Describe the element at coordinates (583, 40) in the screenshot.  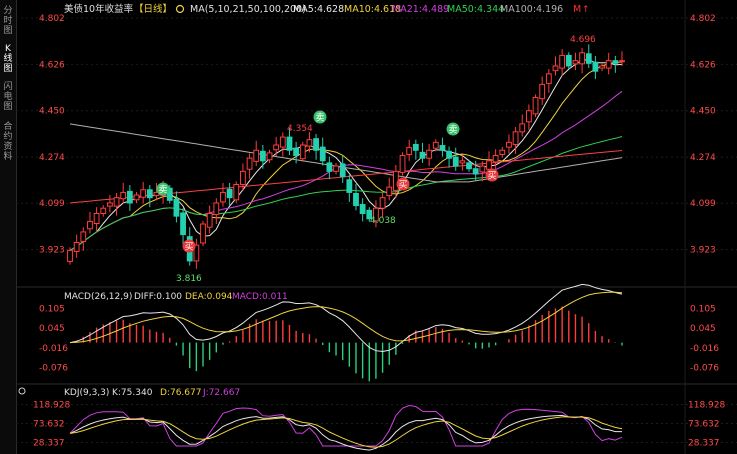
I see `high-price-label-right: 4.696` at that location.